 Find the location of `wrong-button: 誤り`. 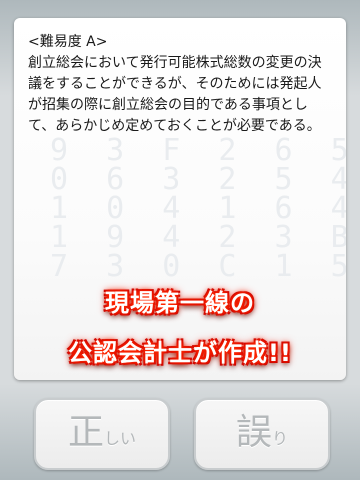

wrong-button: 誤り is located at coordinates (262, 434).